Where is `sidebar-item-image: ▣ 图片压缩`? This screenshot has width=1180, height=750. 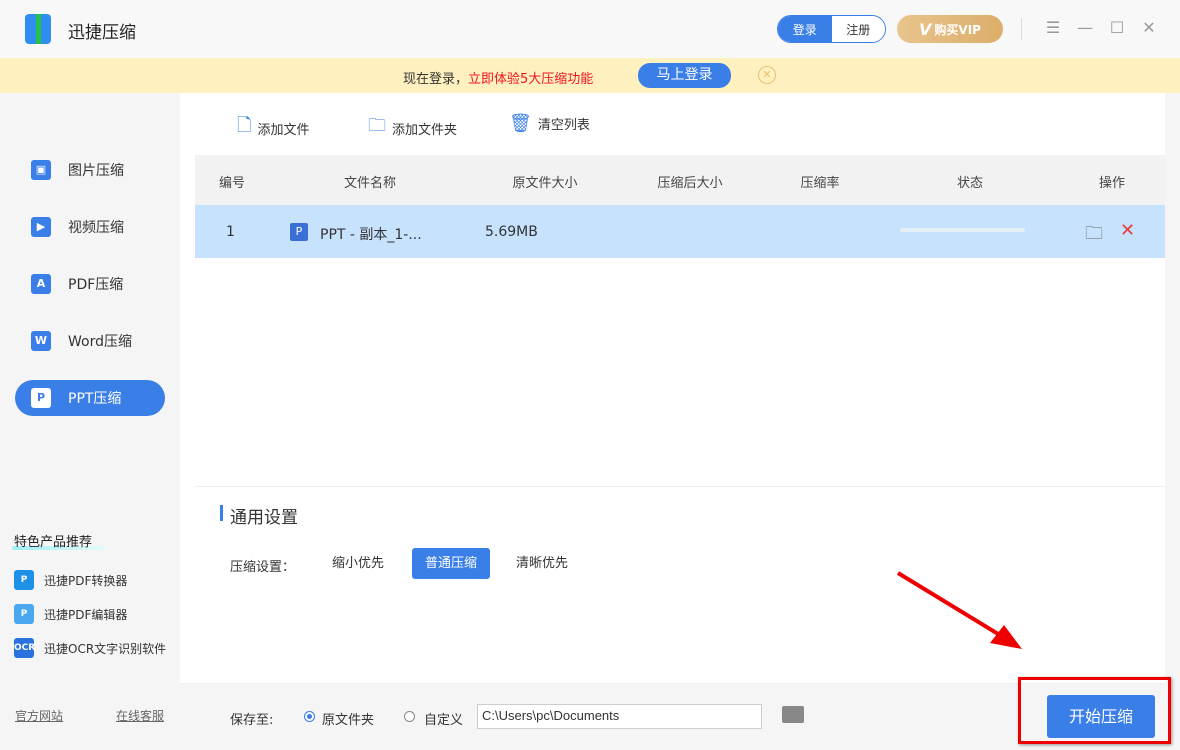
sidebar-item-image: ▣ 图片压缩 is located at coordinates (90, 170).